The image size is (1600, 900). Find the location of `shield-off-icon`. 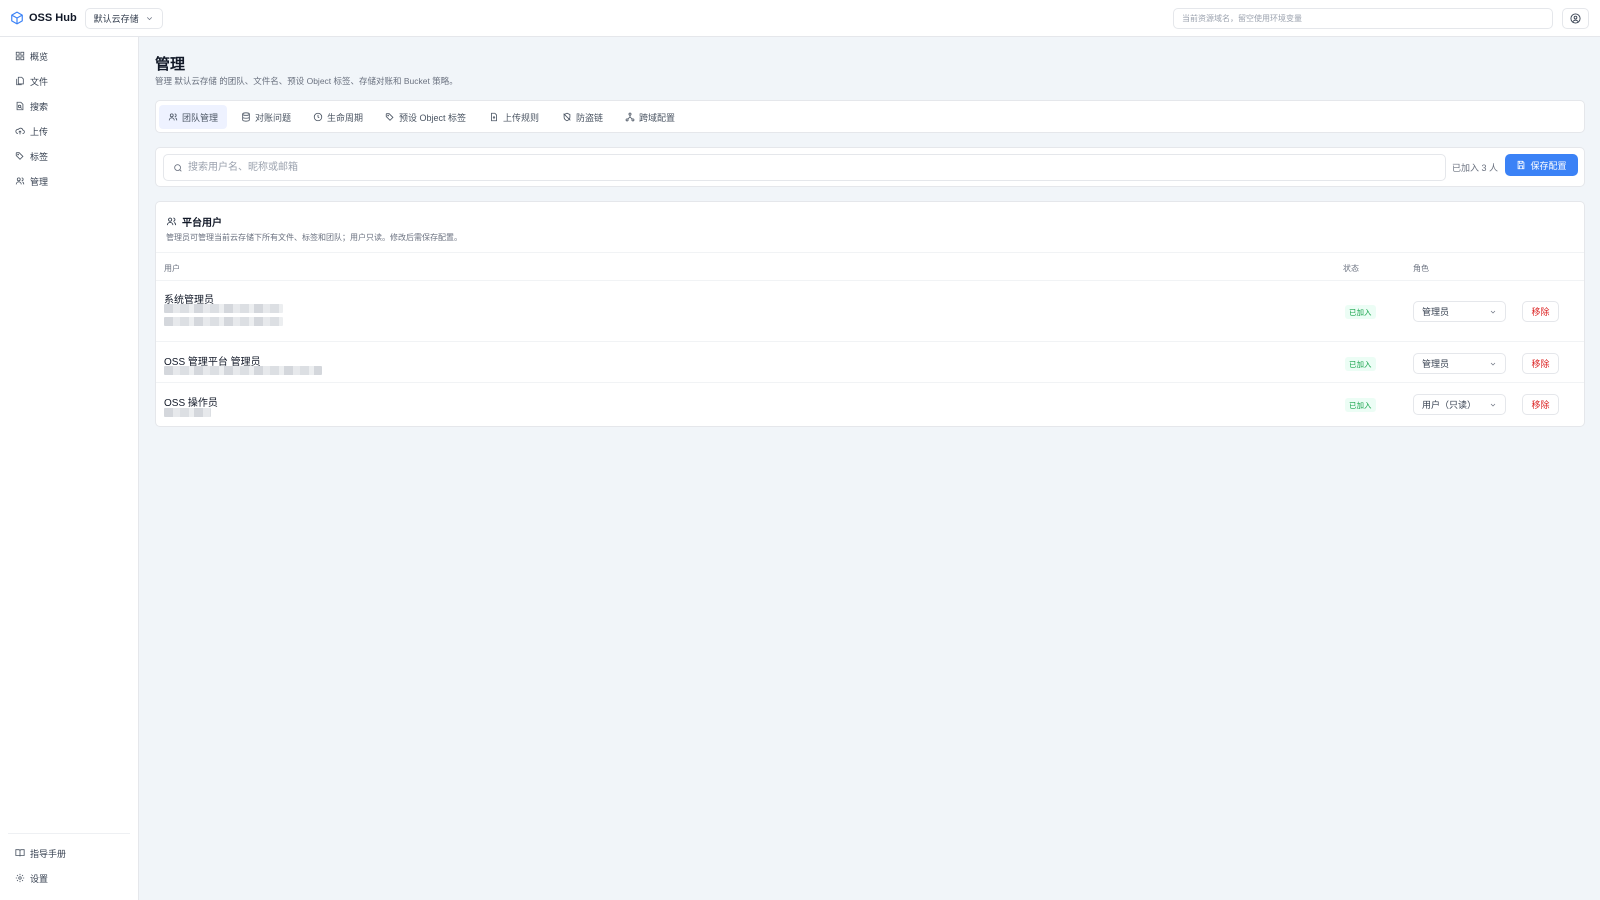

shield-off-icon is located at coordinates (567, 117).